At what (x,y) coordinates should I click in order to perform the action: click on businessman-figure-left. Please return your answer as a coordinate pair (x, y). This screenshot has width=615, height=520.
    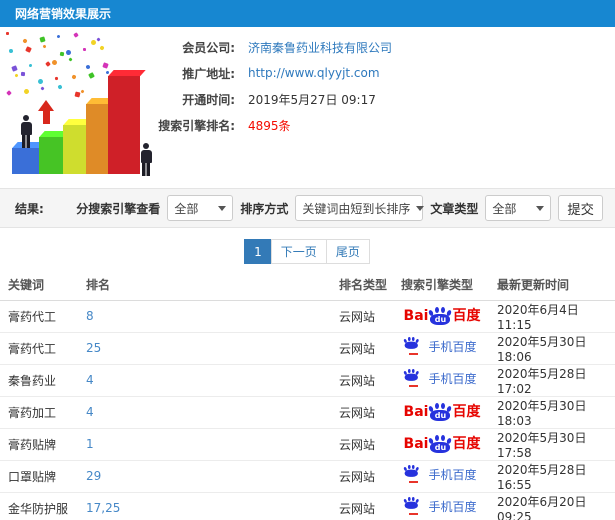
    Looking at the image, I should click on (26, 131).